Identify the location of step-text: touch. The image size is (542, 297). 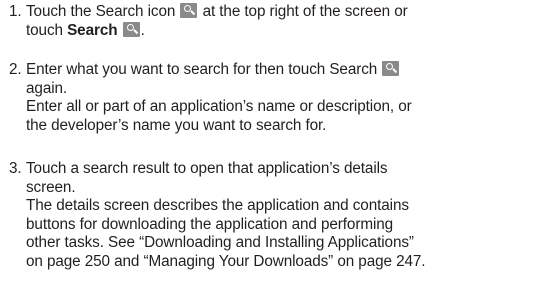
(44, 30).